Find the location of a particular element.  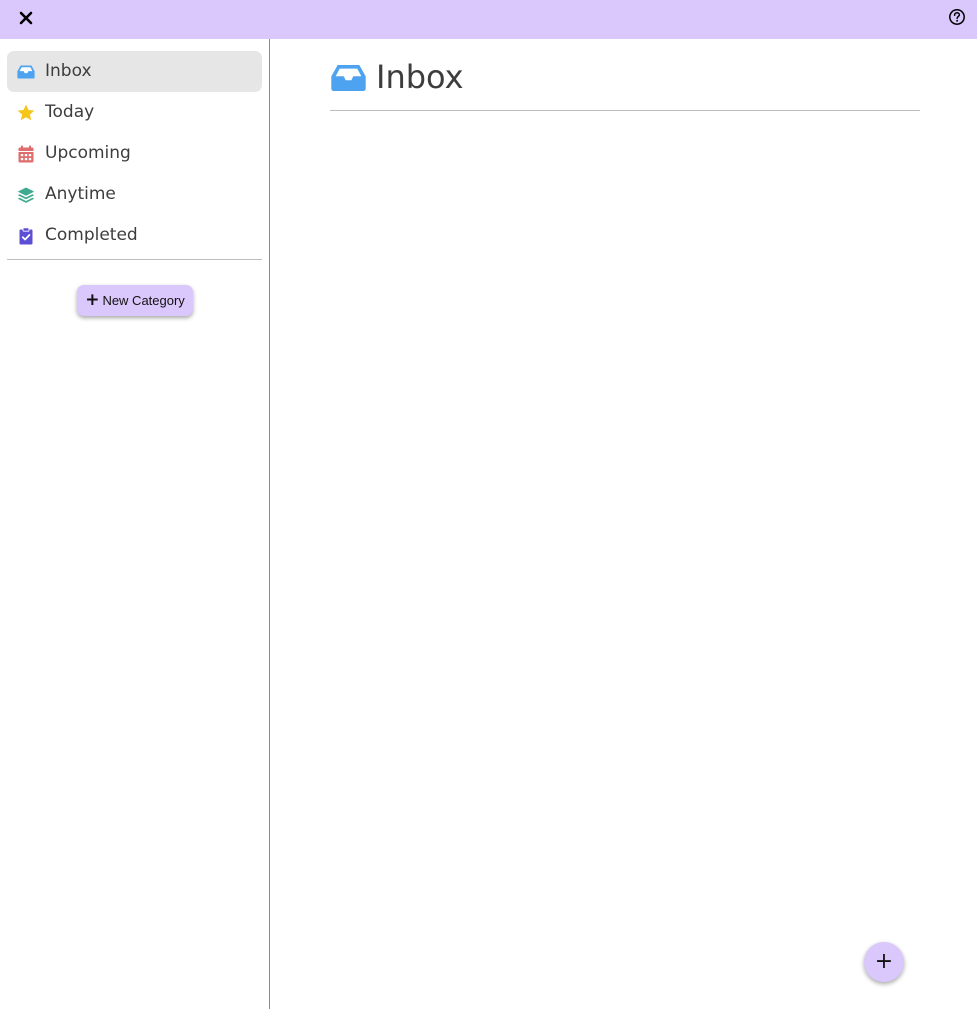

star-icon is located at coordinates (26, 113).